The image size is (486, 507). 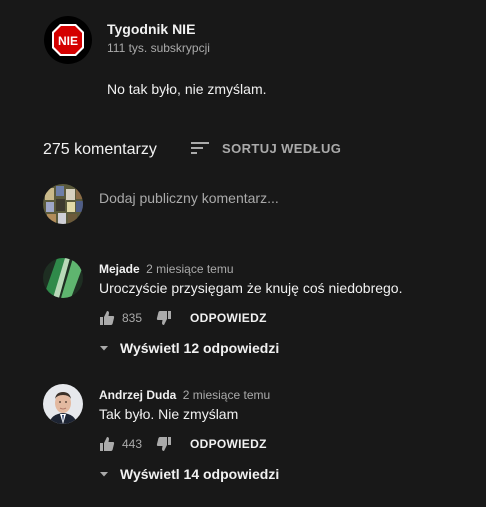 I want to click on comment-input, so click(x=289, y=198).